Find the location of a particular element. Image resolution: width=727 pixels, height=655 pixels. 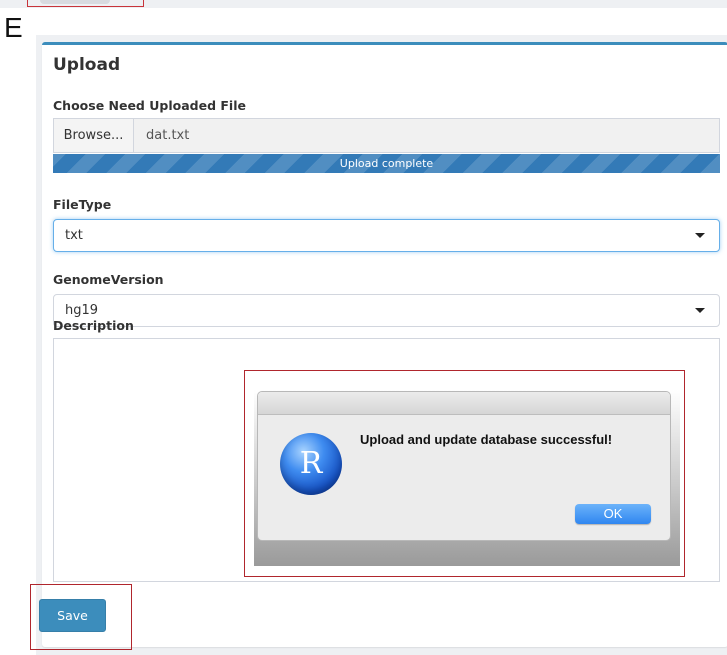

description-label: Description is located at coordinates (93, 325).